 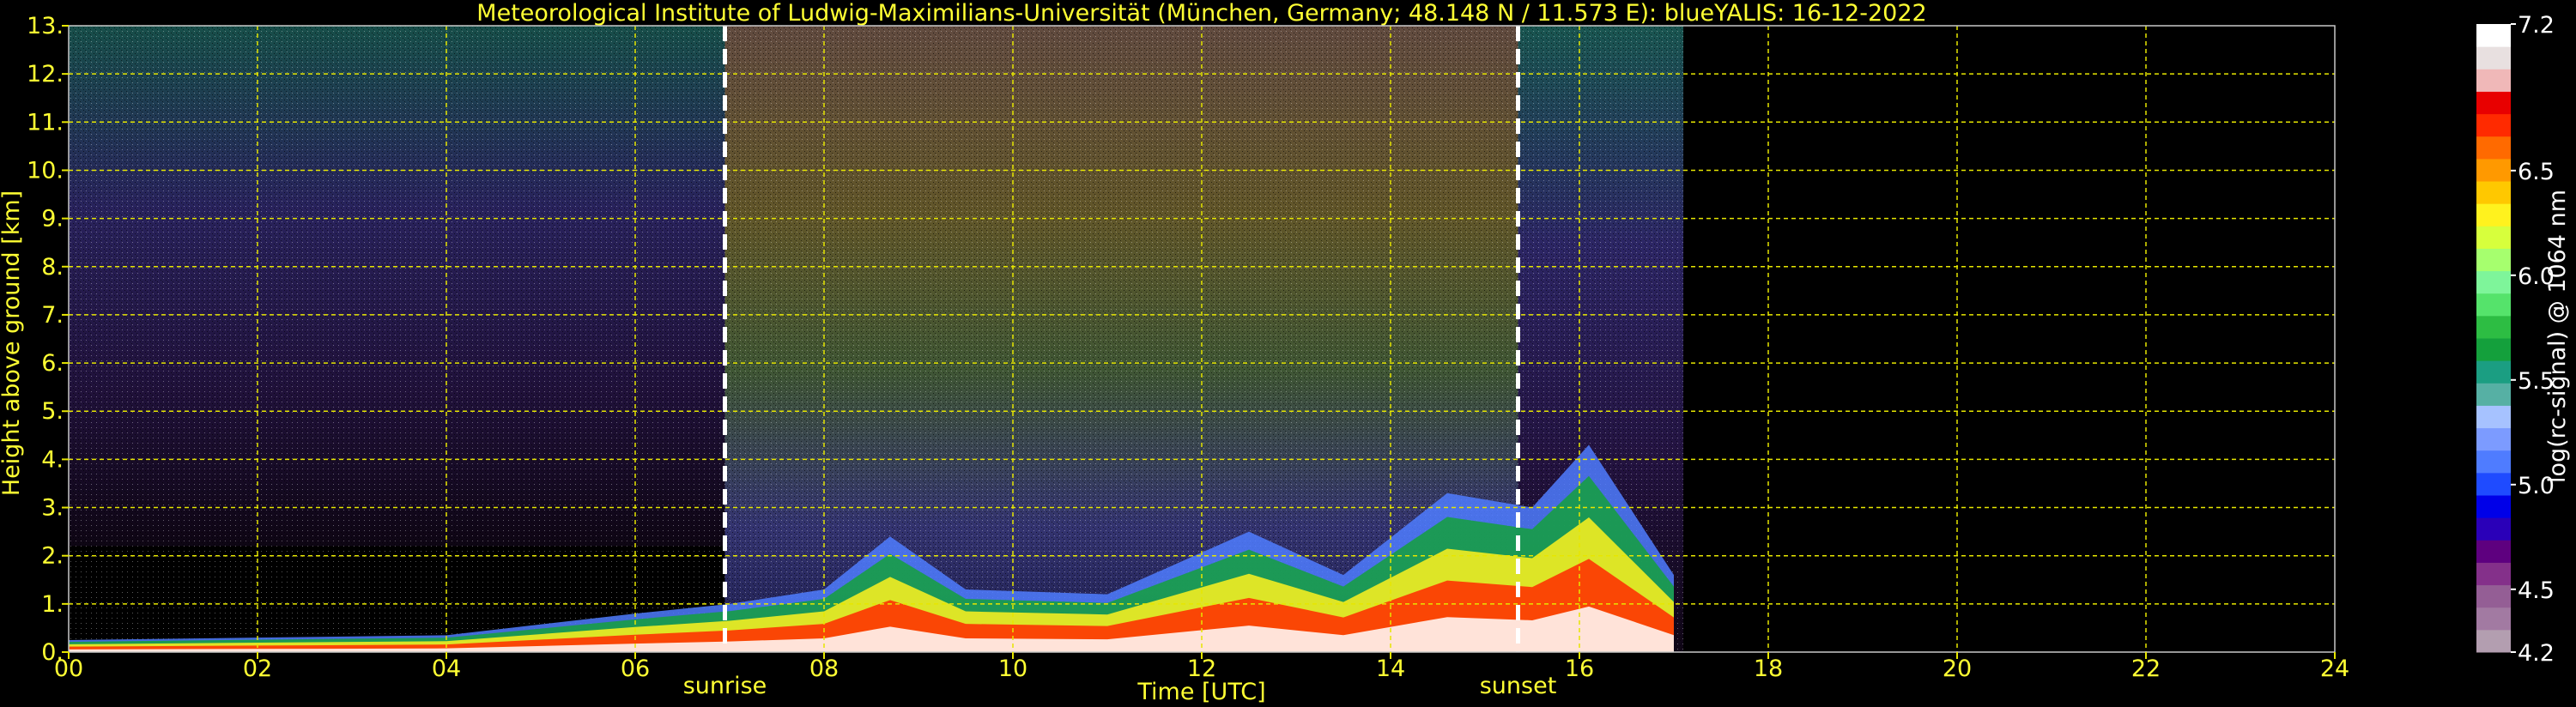 What do you see at coordinates (45, 26) in the screenshot?
I see `y-tick-label: 13.` at bounding box center [45, 26].